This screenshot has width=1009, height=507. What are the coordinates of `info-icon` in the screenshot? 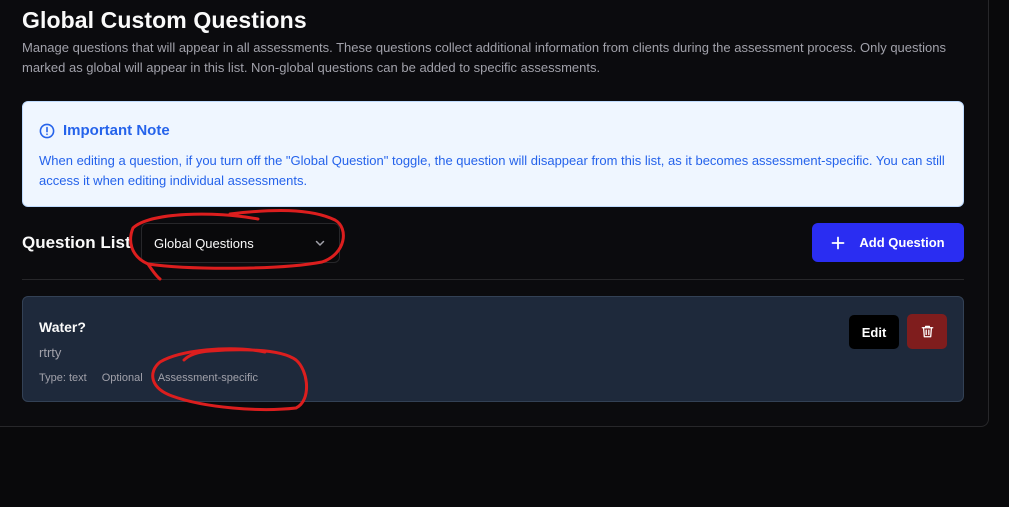 It's located at (47, 130).